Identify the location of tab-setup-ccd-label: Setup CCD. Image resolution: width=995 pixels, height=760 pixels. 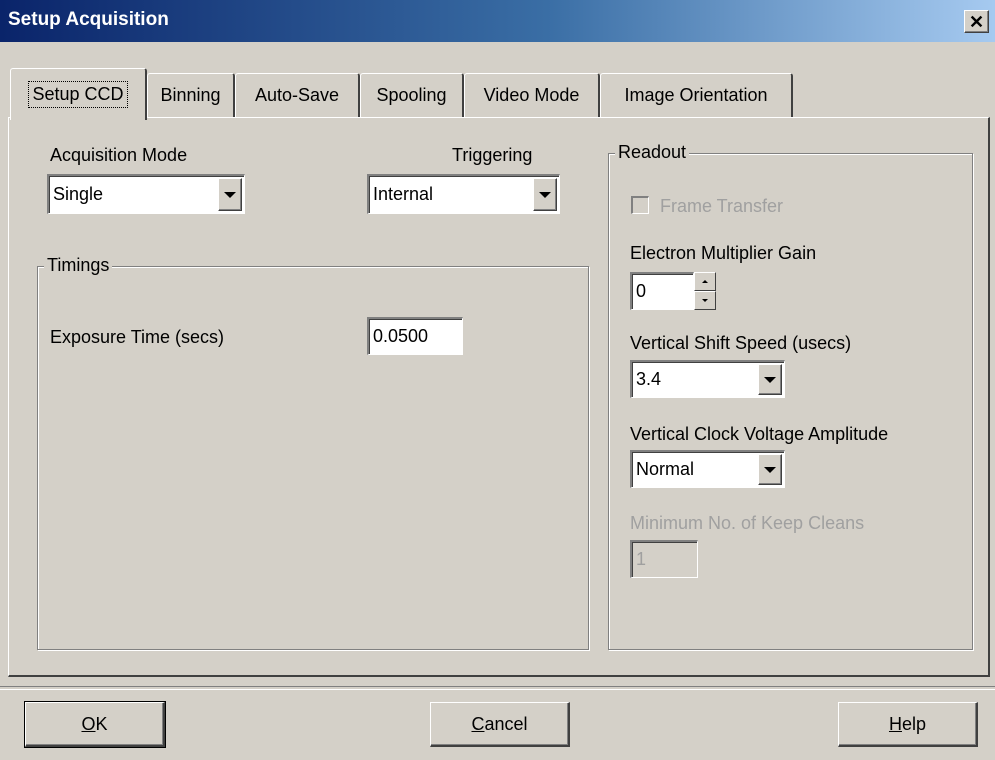
(78, 94).